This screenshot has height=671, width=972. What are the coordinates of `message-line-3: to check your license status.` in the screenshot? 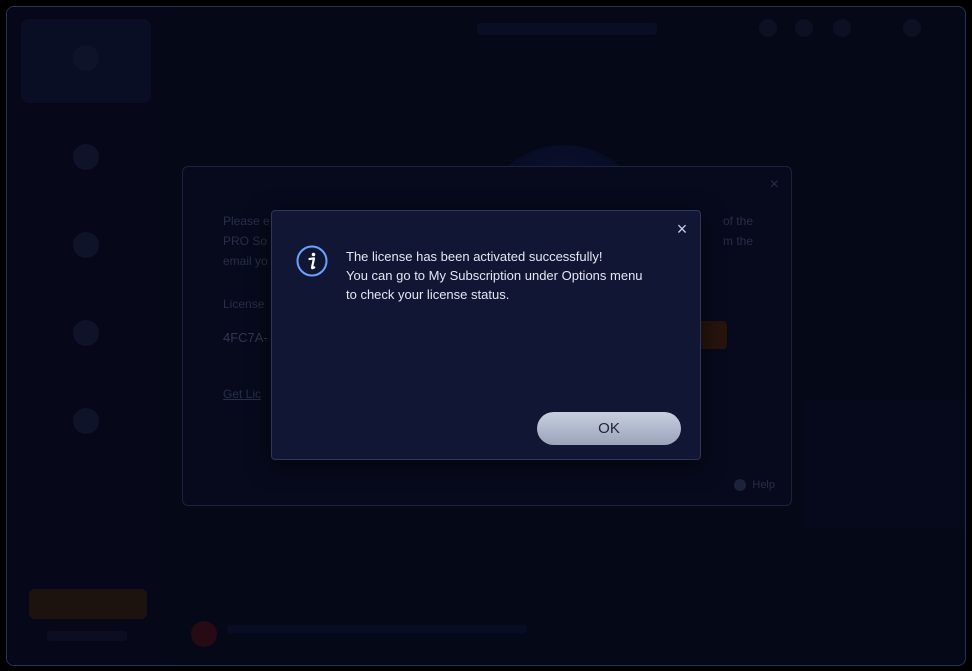 It's located at (428, 294).